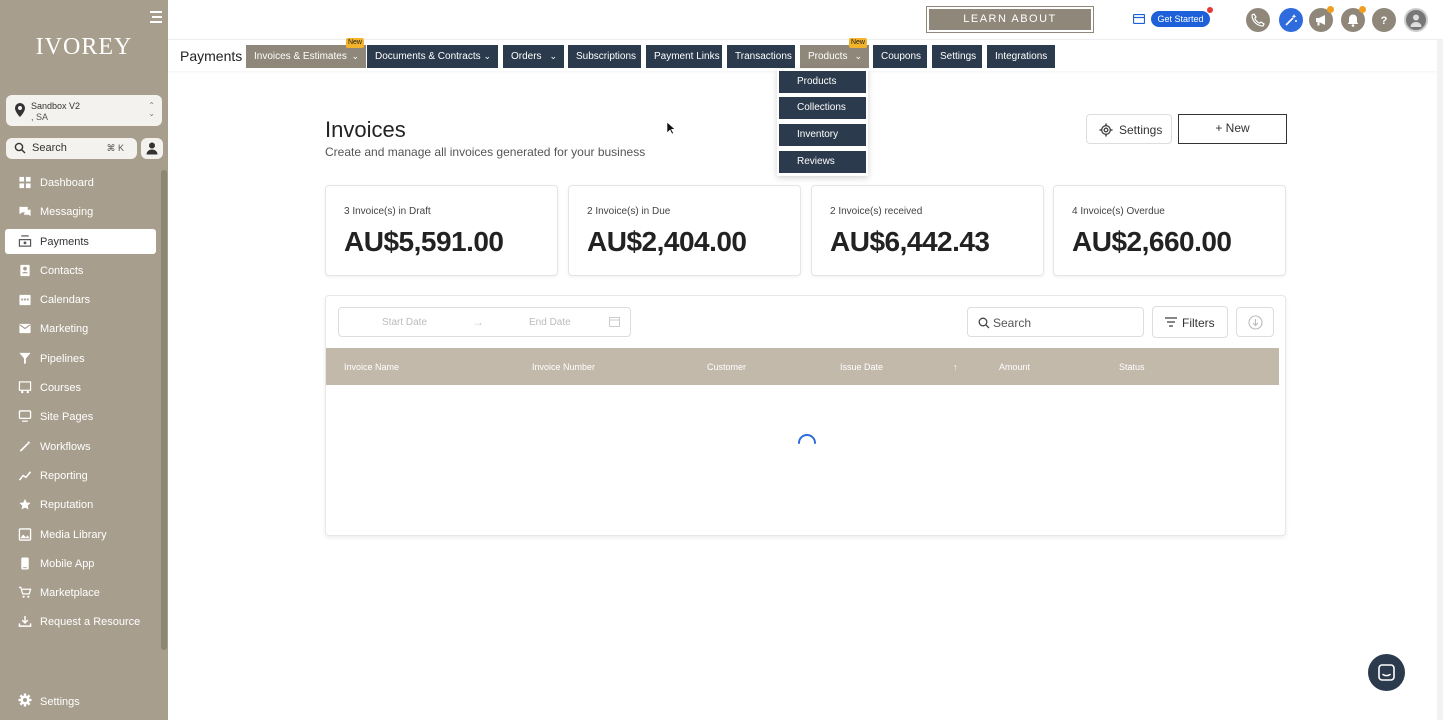 The image size is (1443, 720). I want to click on arrow-right-icon: →, so click(478, 322).